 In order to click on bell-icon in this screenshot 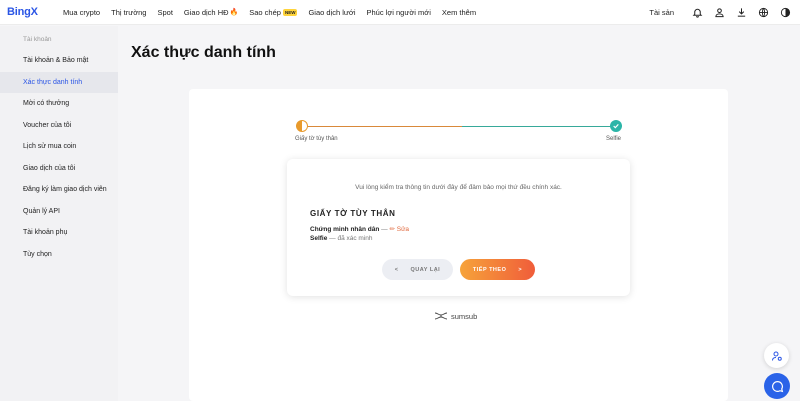, I will do `click(697, 12)`.